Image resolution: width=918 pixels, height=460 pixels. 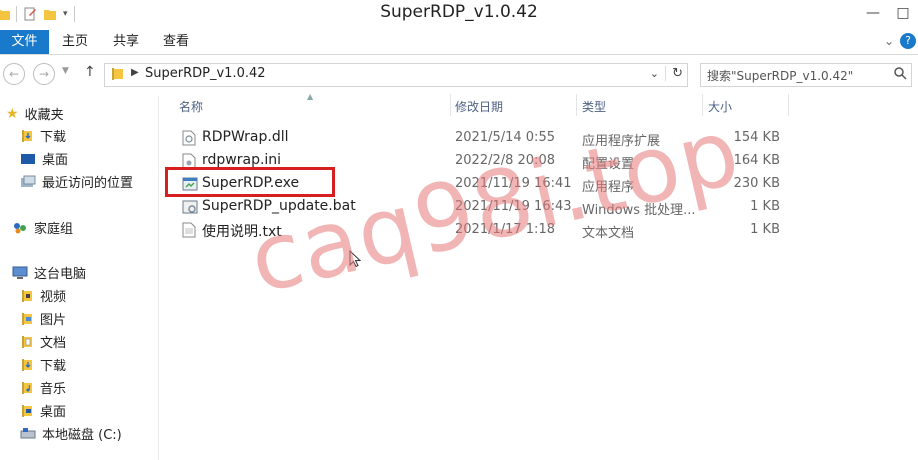 I want to click on recent-locations-dropdown-icon: ▼, so click(x=65, y=71).